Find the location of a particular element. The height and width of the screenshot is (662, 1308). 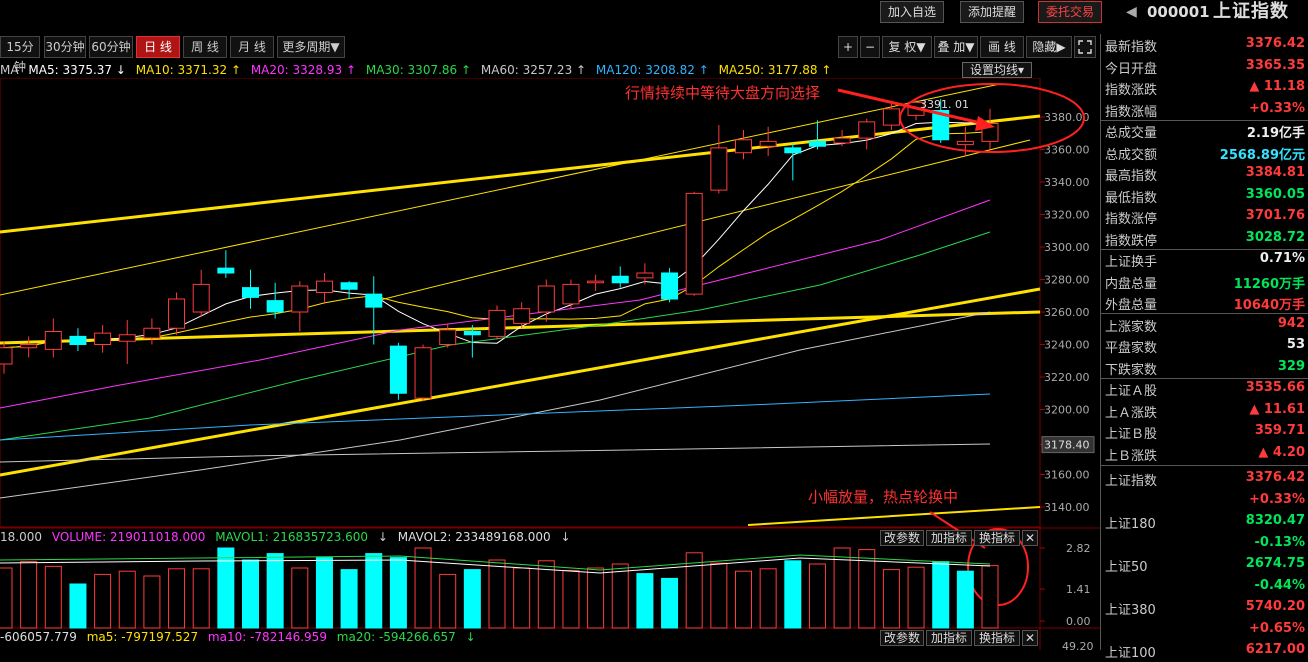

tab-60min: 60分钟 is located at coordinates (111, 47).